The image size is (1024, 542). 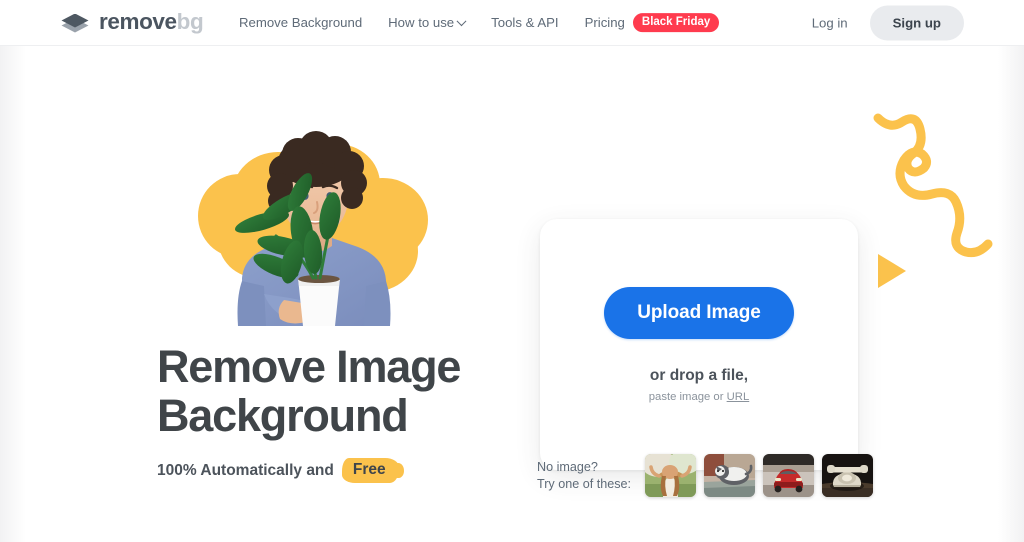 I want to click on sample-woman-in-hat, so click(x=671, y=475).